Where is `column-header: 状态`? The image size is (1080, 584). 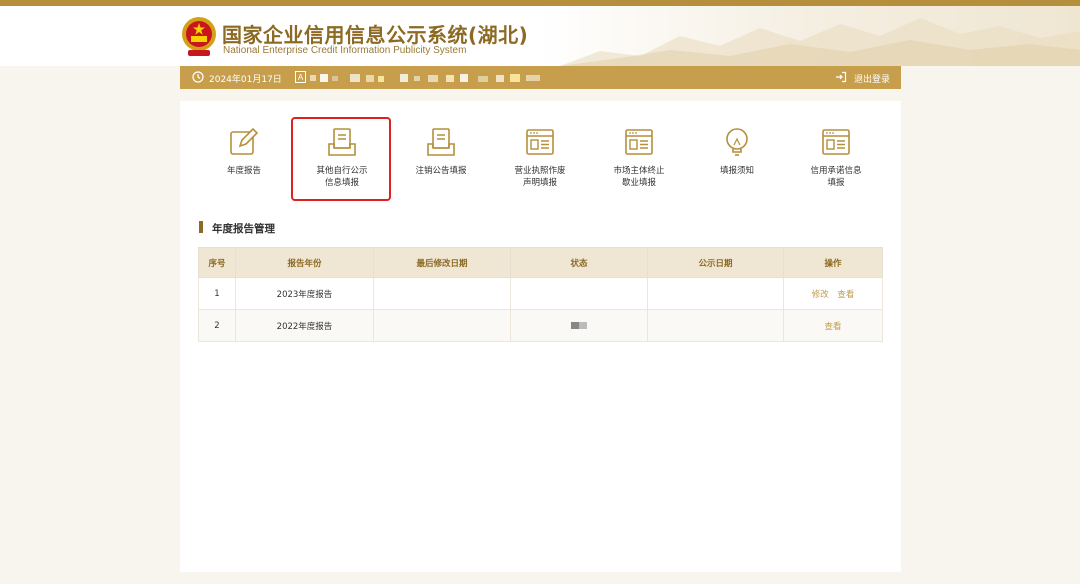
column-header: 状态 is located at coordinates (579, 262).